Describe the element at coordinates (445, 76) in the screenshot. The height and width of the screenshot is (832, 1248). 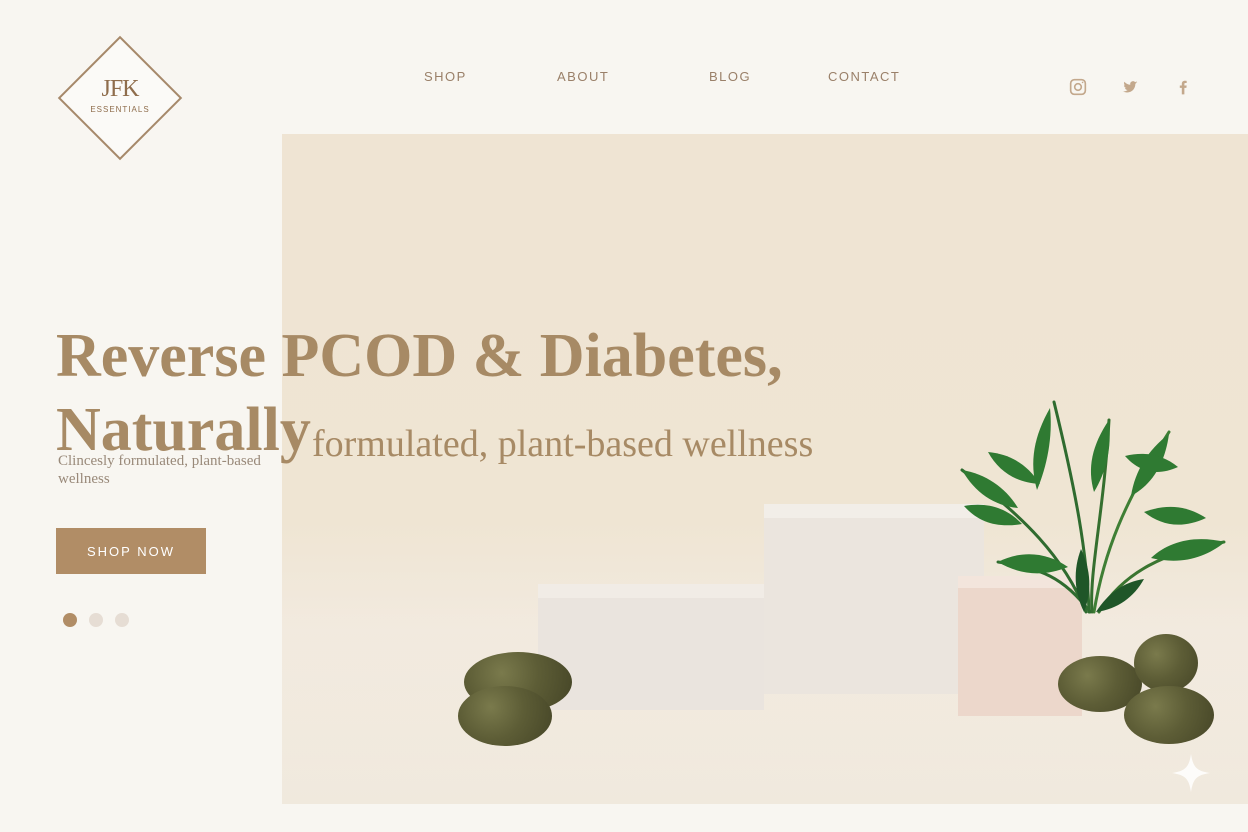
I see `nav-shop: SHOP` at that location.